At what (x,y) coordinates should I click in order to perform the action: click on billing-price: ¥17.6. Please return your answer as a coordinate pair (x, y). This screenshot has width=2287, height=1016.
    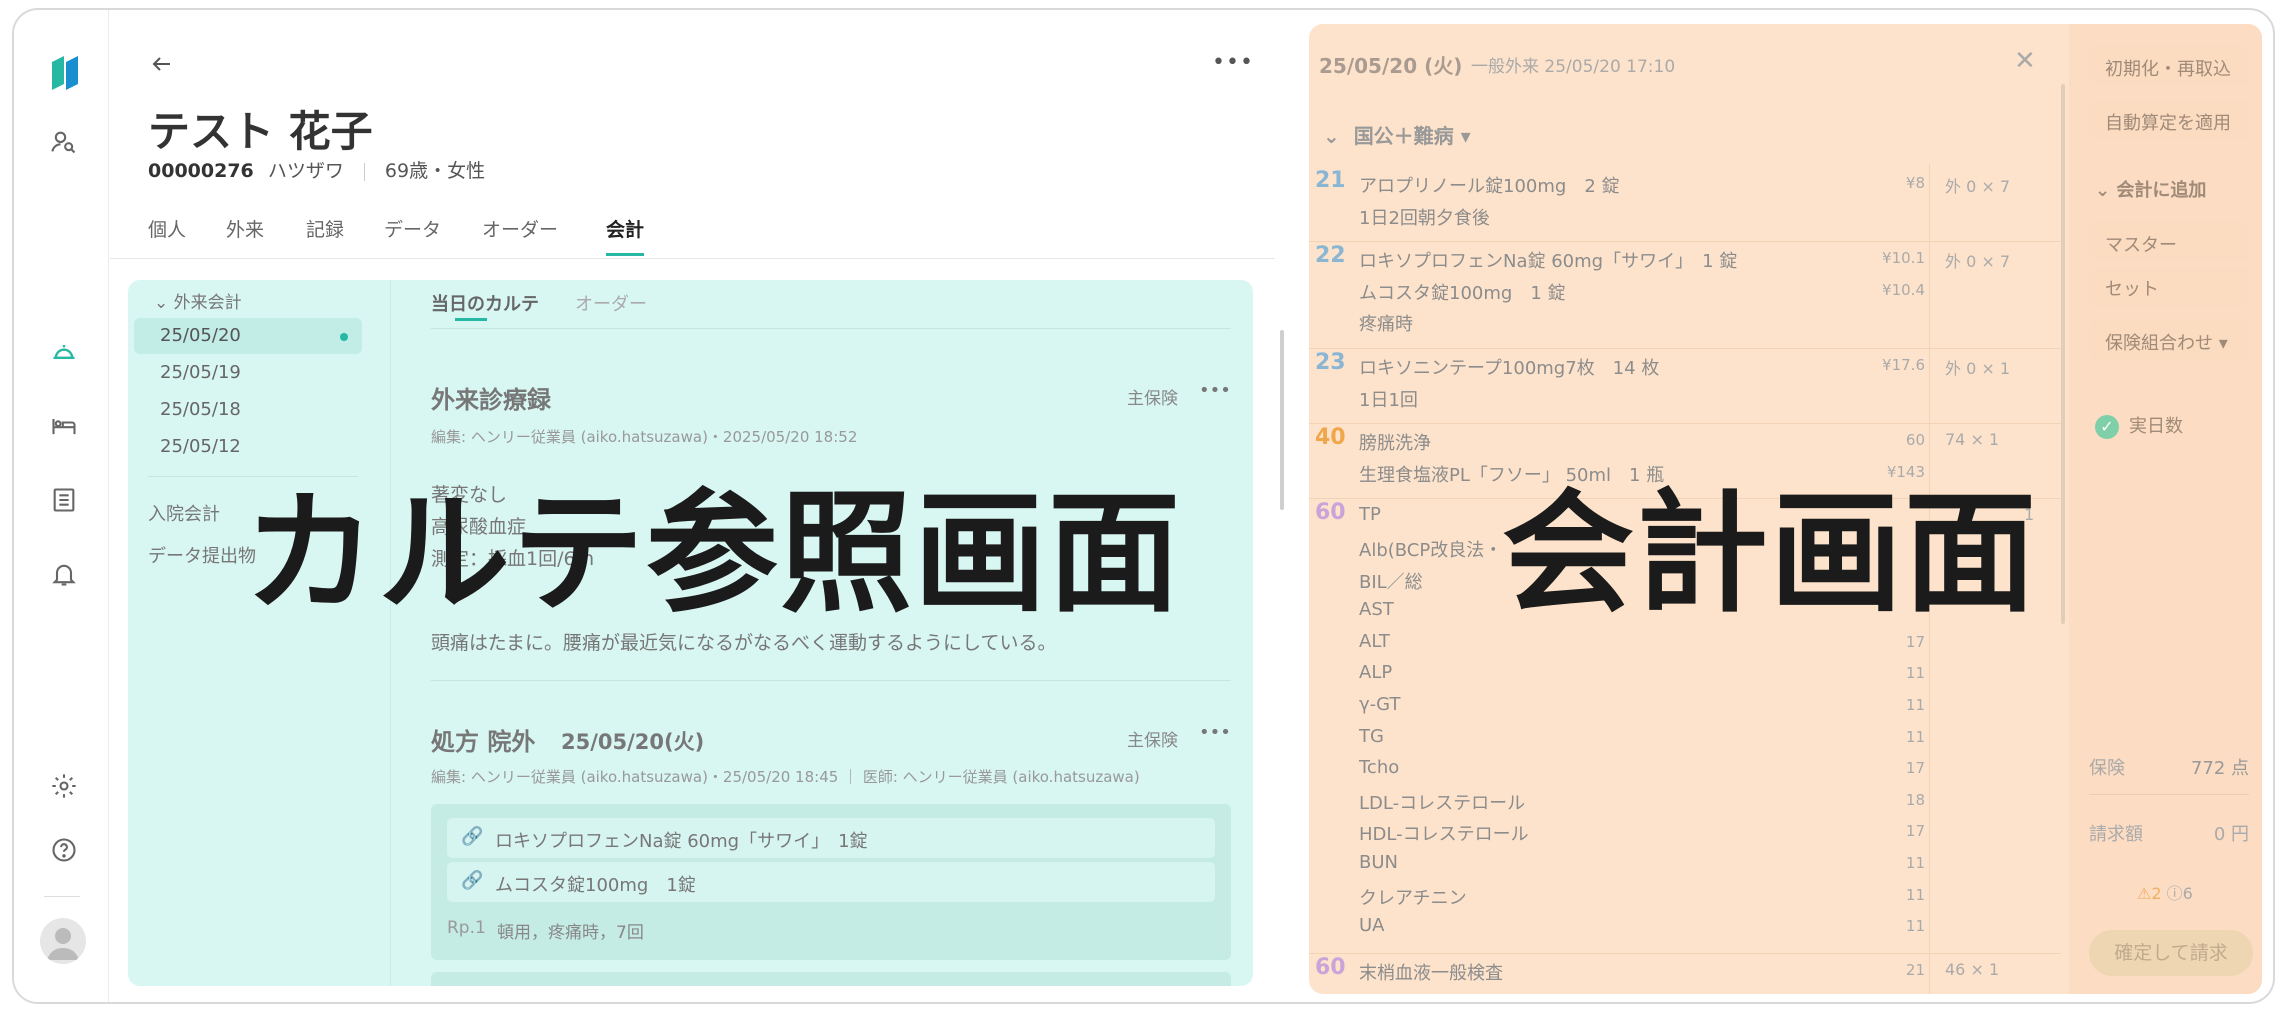
    Looking at the image, I should click on (1903, 365).